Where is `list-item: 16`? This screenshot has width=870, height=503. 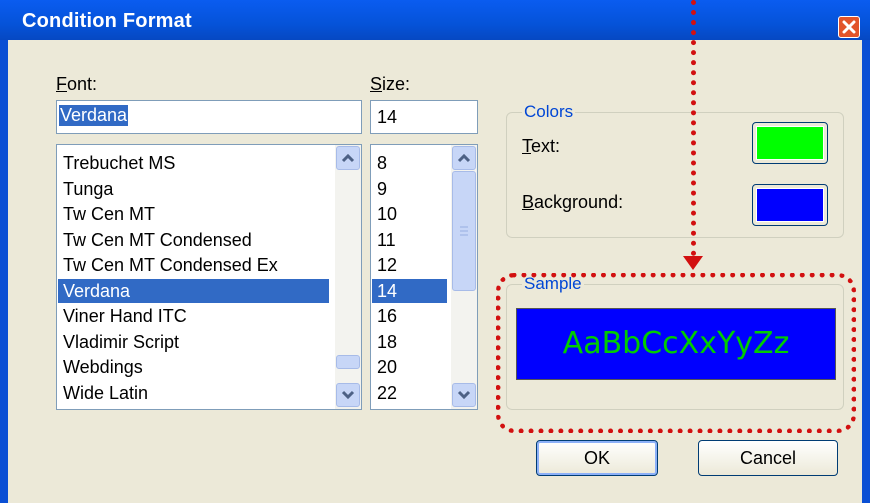 list-item: 16 is located at coordinates (387, 316).